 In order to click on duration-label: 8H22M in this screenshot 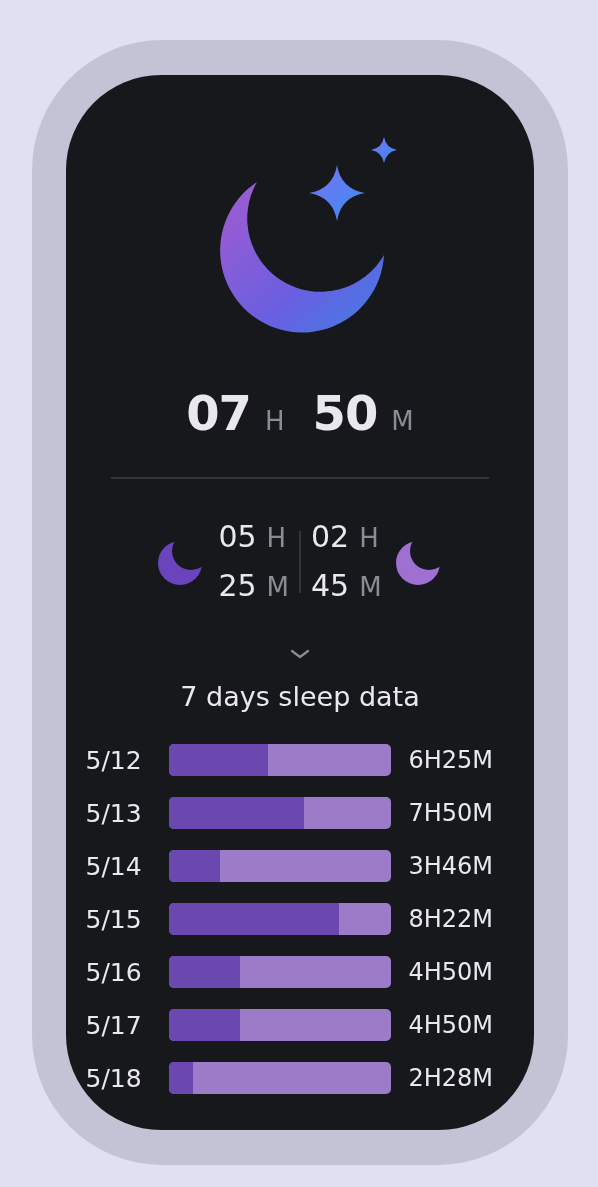, I will do `click(451, 919)`.